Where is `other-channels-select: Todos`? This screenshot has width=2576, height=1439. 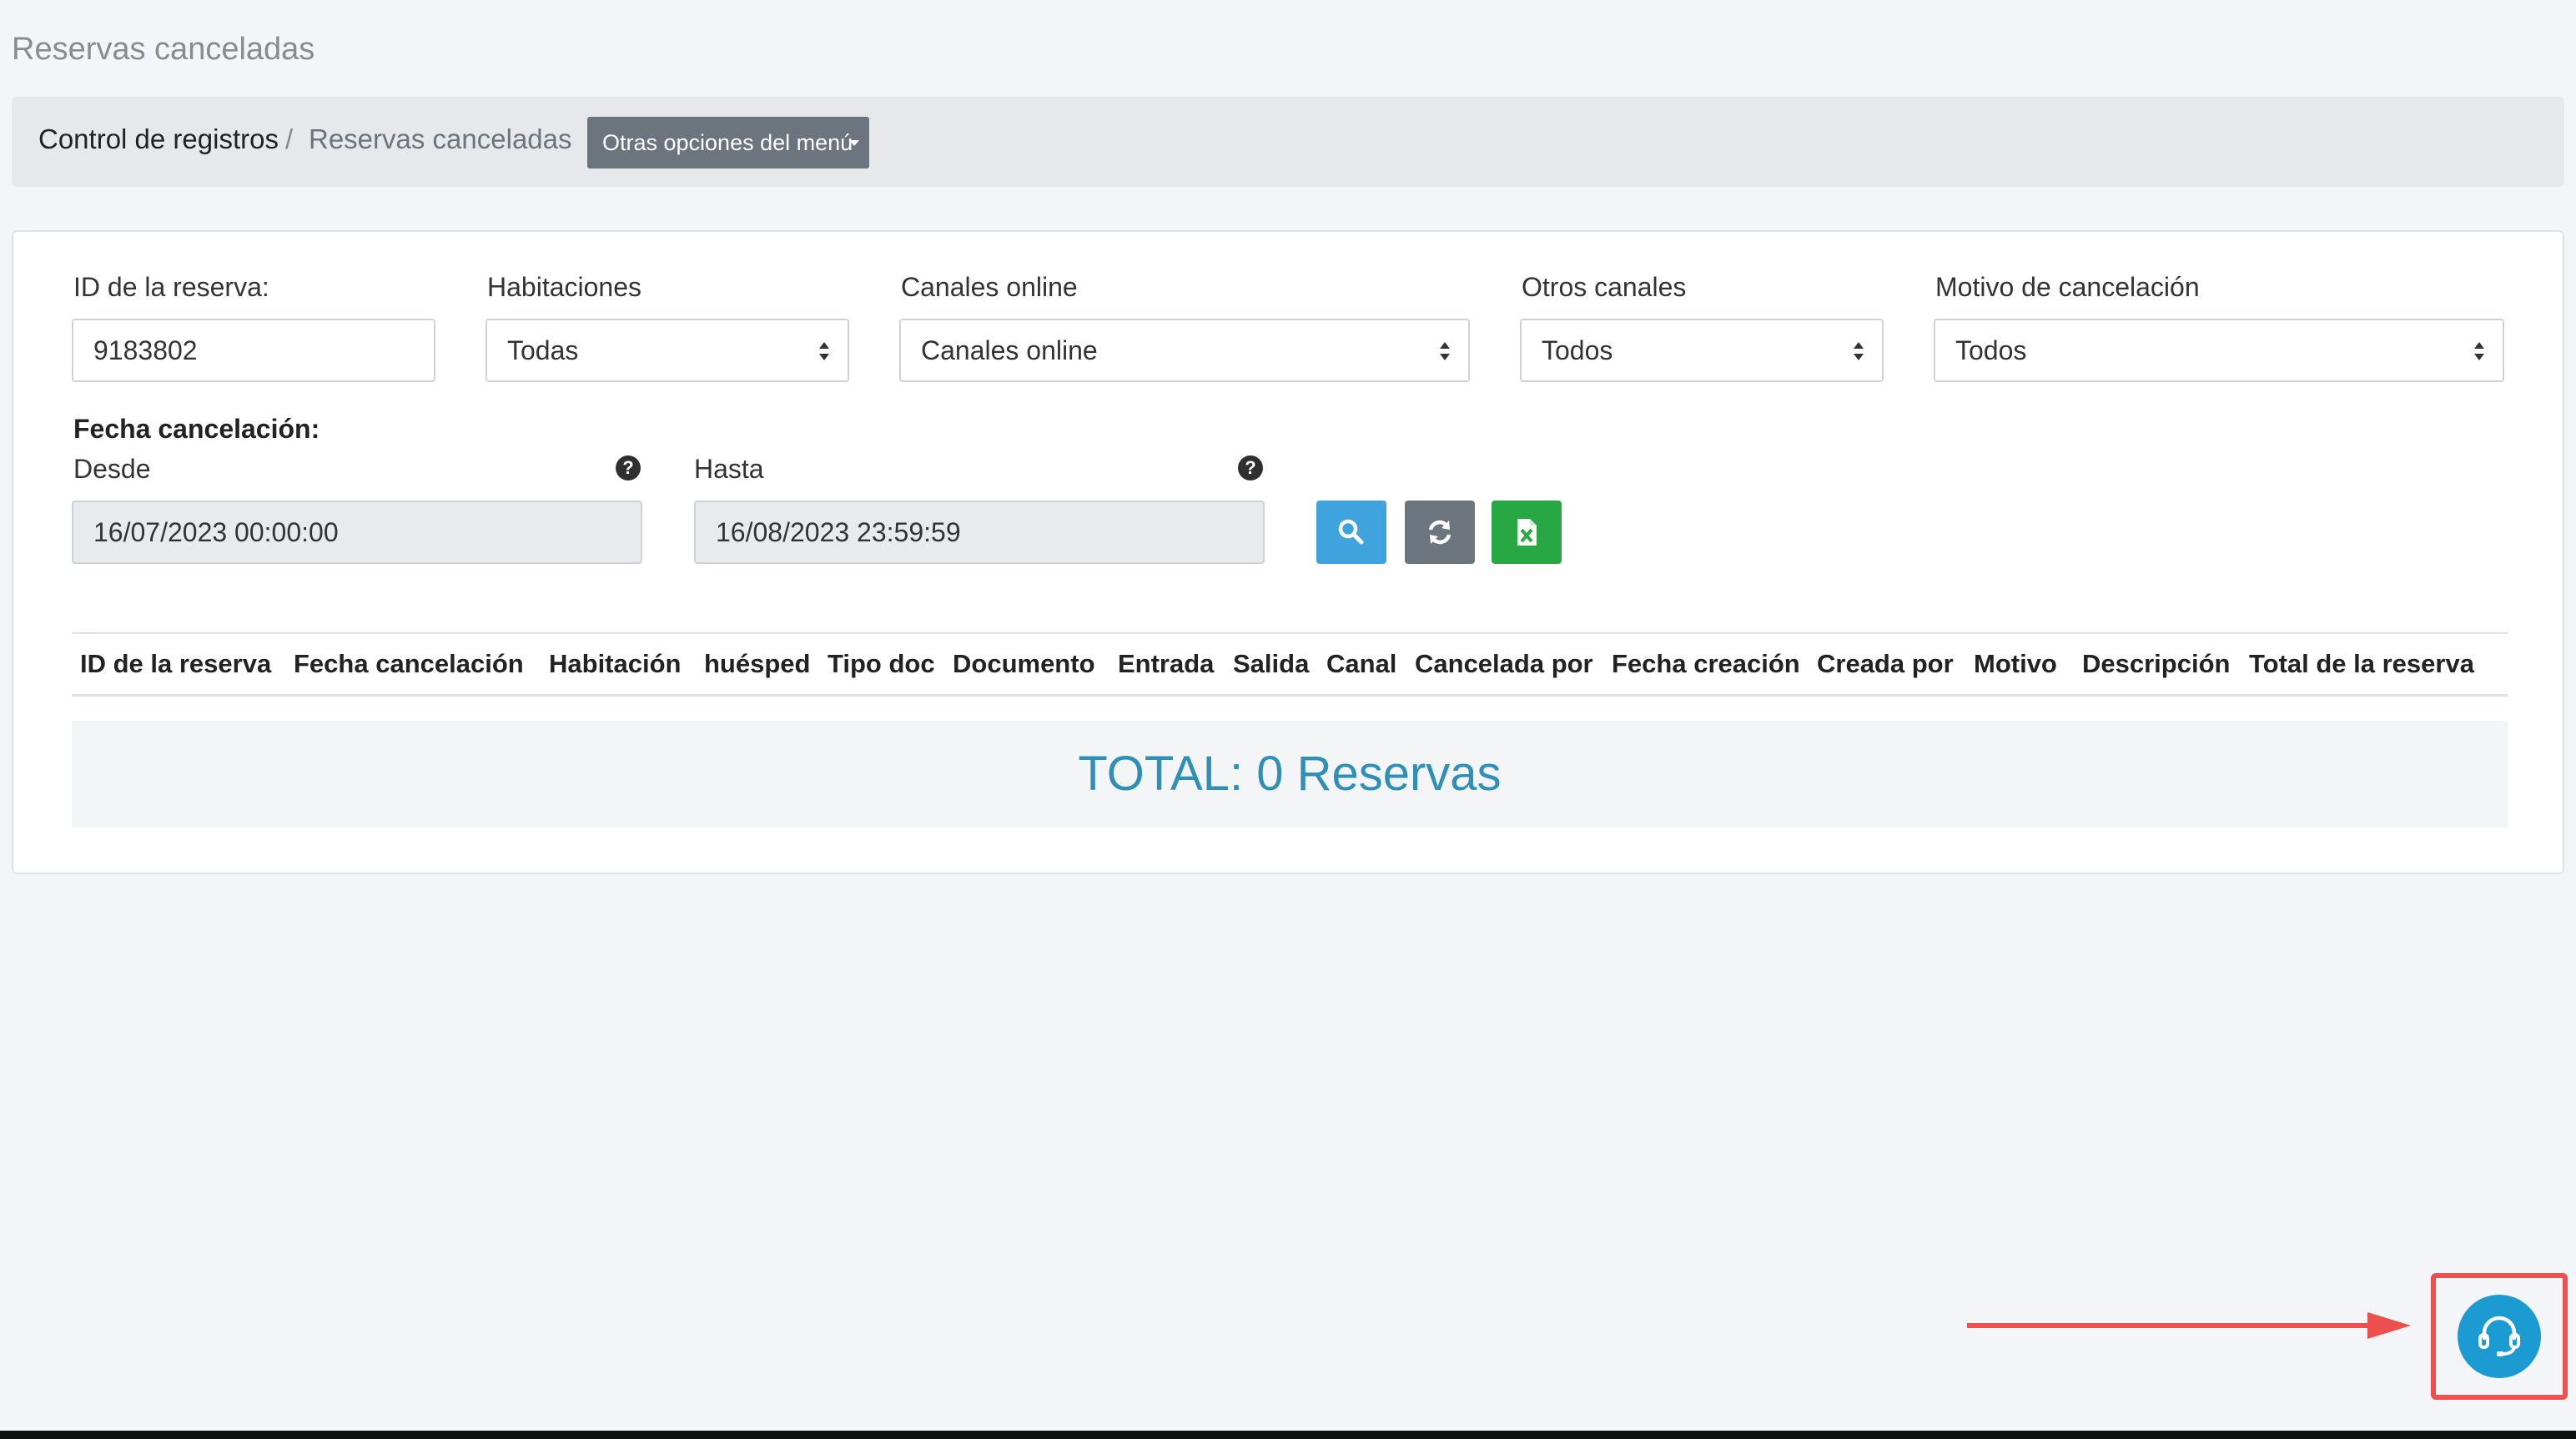
other-channels-select: Todos is located at coordinates (1702, 350).